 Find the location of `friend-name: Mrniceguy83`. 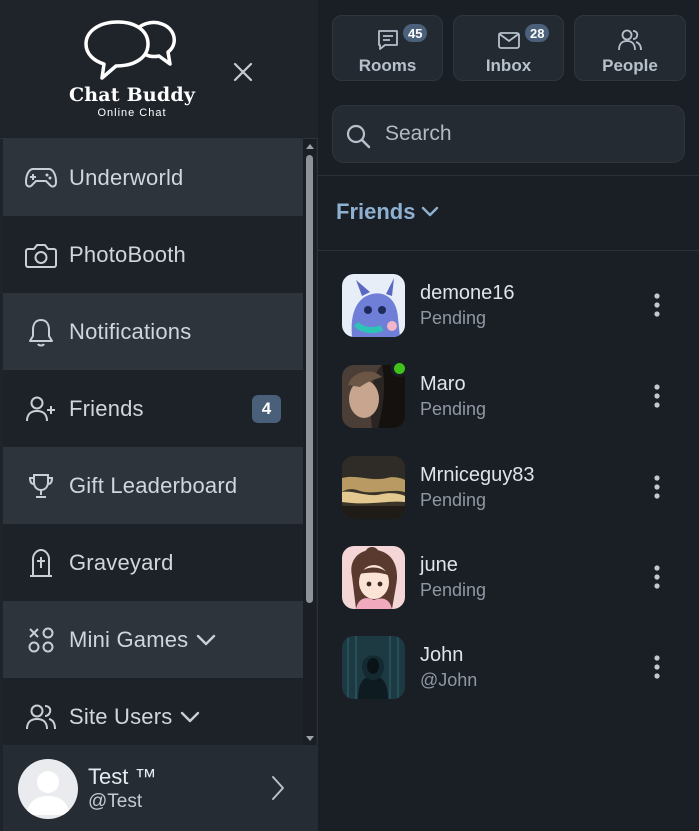

friend-name: Mrniceguy83 is located at coordinates (477, 475).